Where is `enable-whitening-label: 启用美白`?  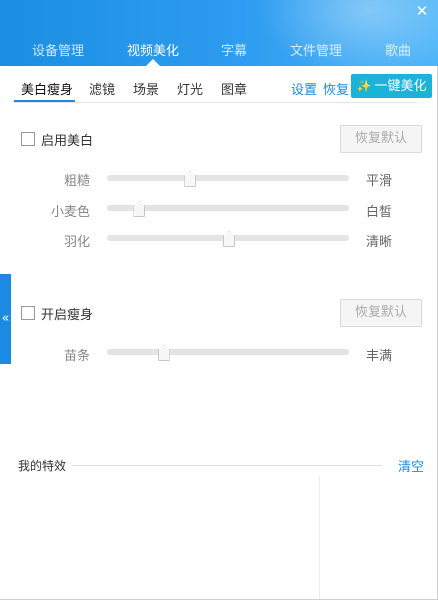 enable-whitening-label: 启用美白 is located at coordinates (67, 141).